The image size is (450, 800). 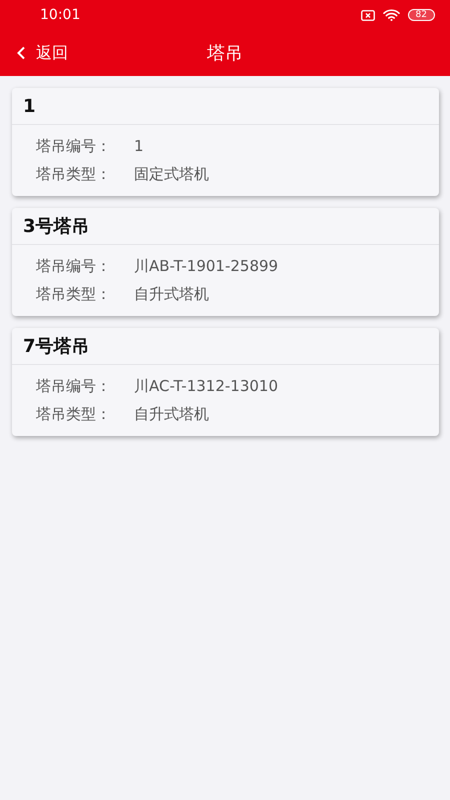 I want to click on back-icon, so click(x=21, y=53).